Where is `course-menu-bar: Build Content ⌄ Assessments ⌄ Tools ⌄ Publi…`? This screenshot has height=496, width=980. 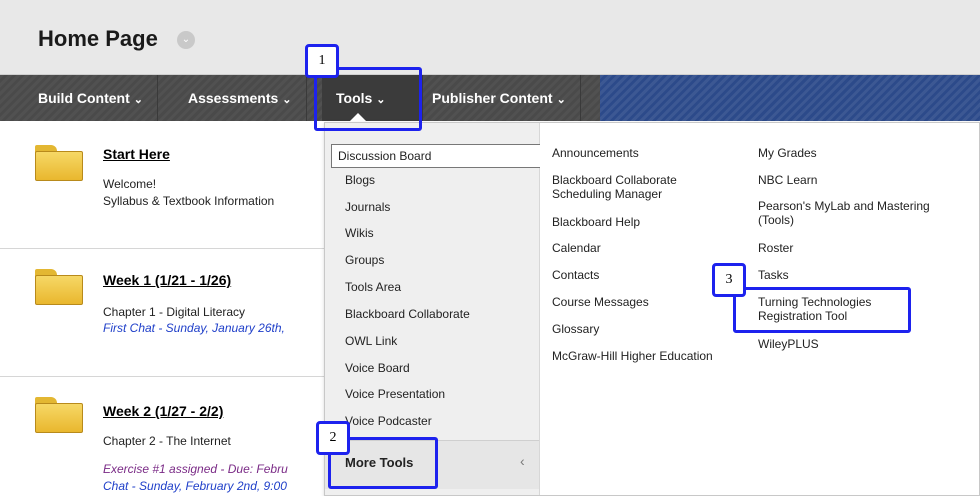 course-menu-bar: Build Content ⌄ Assessments ⌄ Tools ⌄ Publi… is located at coordinates (490, 98).